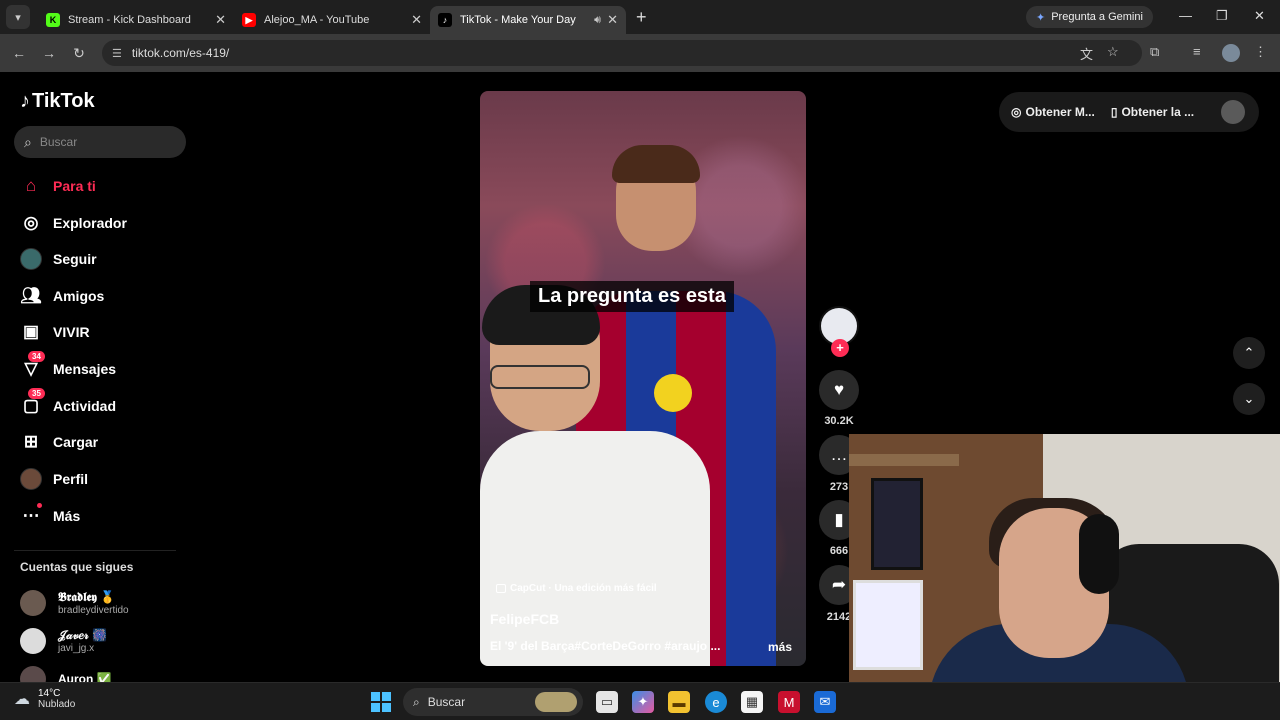 This screenshot has height=720, width=1280. Describe the element at coordinates (1099, 554) in the screenshot. I see `headset-image` at that location.